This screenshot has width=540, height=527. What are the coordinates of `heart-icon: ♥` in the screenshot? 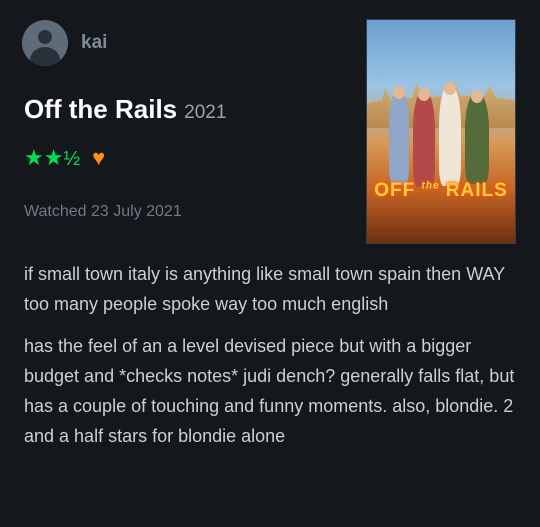 It's located at (99, 157).